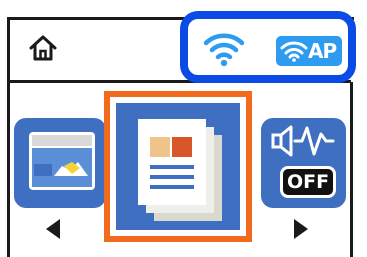 This screenshot has height=257, width=367. I want to click on copy-document-icon, so click(180, 170).